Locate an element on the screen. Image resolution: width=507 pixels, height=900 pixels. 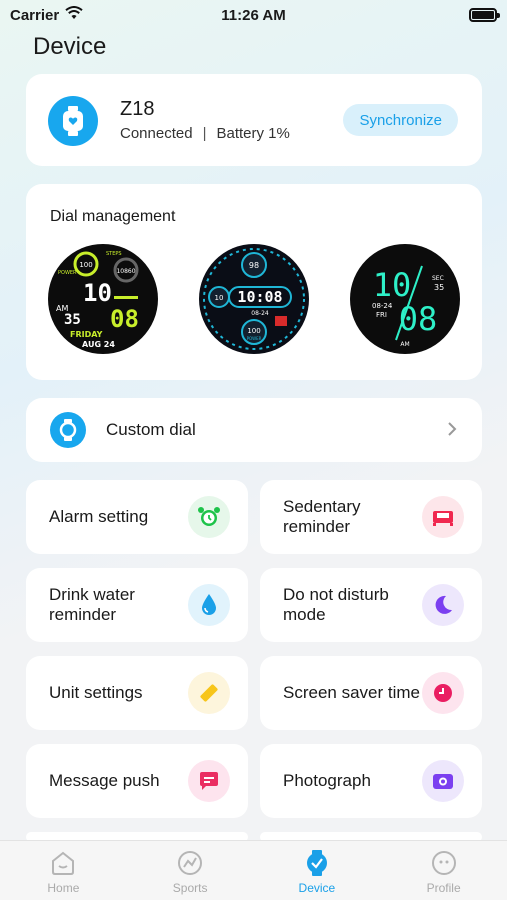
camera-icon is located at coordinates (443, 781).